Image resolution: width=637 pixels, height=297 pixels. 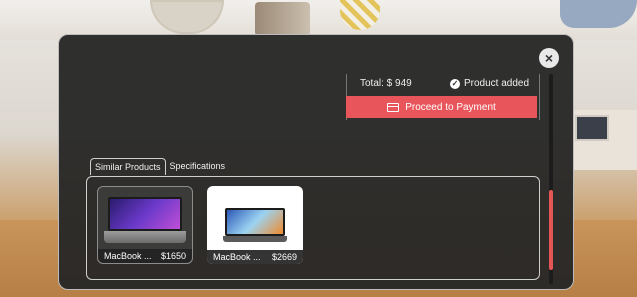 I want to click on product-added-label: Product added, so click(x=497, y=83).